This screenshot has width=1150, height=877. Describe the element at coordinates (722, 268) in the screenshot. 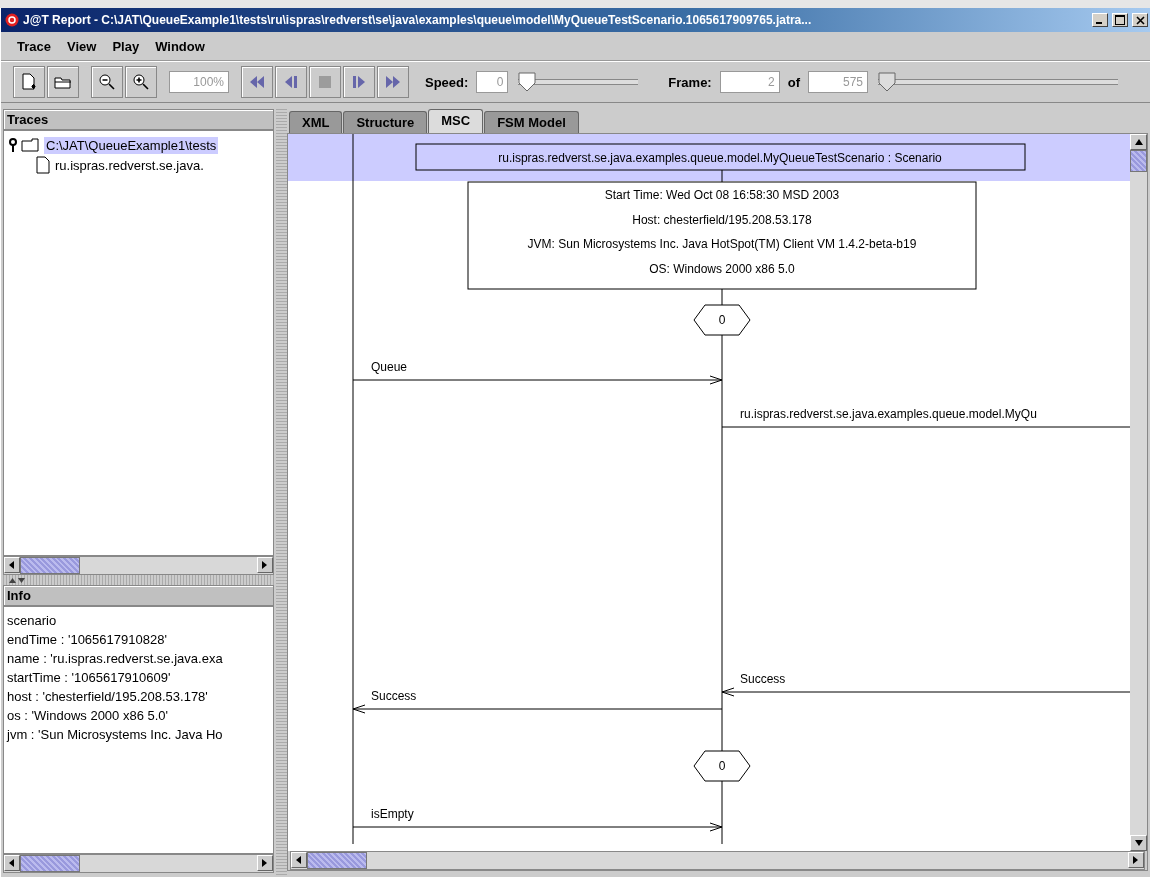

I see `detail-line: OS: Windows 2000 x86 5.0` at that location.